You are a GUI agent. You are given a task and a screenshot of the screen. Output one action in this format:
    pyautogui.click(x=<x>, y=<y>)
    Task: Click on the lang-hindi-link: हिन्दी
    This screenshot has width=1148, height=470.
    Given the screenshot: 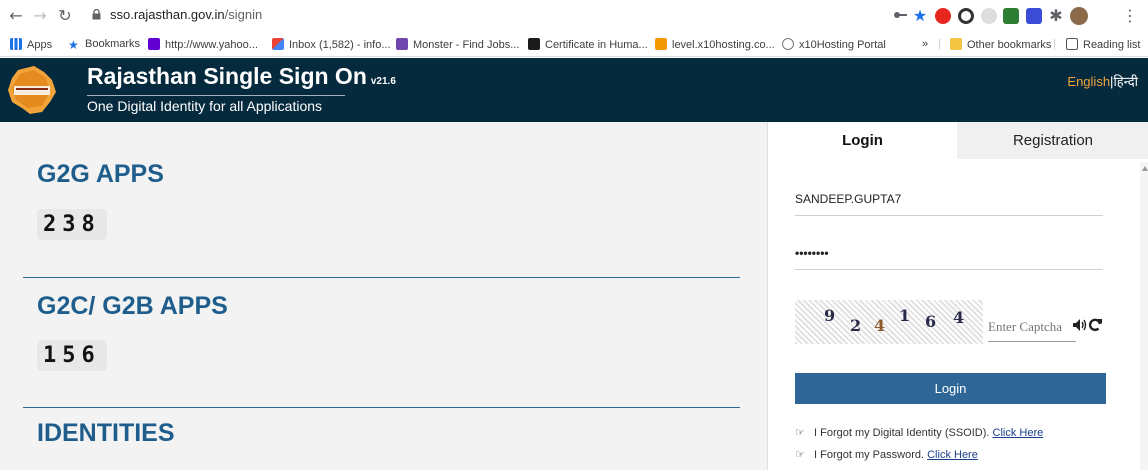 What is the action you would take?
    pyautogui.click(x=1125, y=81)
    